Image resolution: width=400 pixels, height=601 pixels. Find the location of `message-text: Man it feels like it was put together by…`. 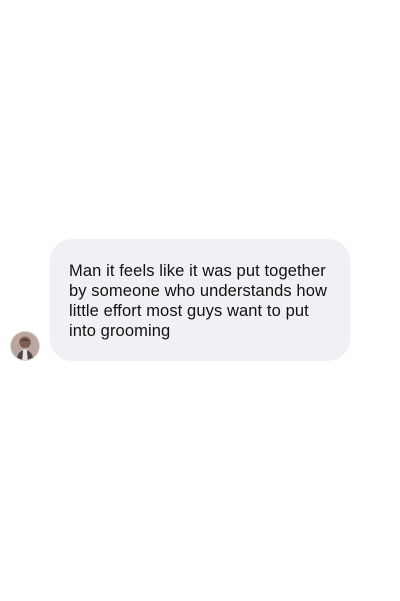

message-text: Man it feels like it was put together by… is located at coordinates (198, 301).